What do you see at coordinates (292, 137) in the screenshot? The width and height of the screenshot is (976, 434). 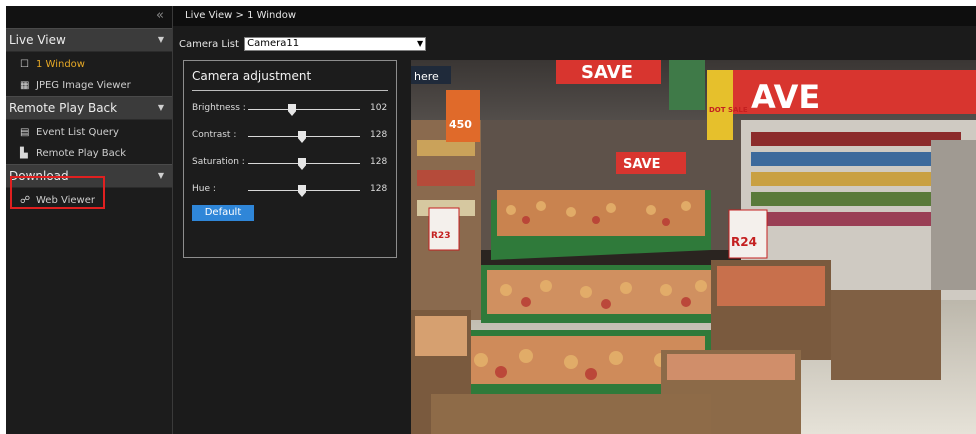 I see `contrast-slider-row: Contrast : 128` at bounding box center [292, 137].